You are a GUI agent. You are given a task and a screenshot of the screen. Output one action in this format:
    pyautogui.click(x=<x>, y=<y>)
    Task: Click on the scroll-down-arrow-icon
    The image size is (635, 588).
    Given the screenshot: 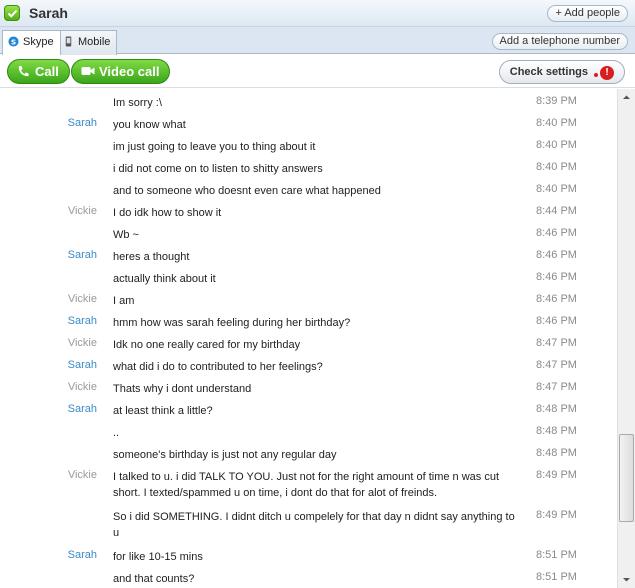 What is the action you would take?
    pyautogui.click(x=626, y=579)
    